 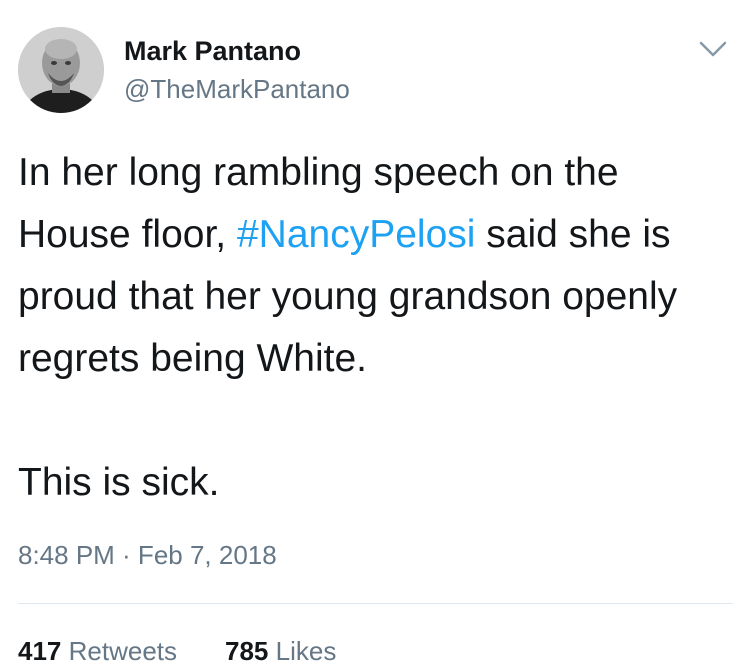 What do you see at coordinates (201, 651) in the screenshot?
I see `tweet-stats: 417 Retweets 785 Likes` at bounding box center [201, 651].